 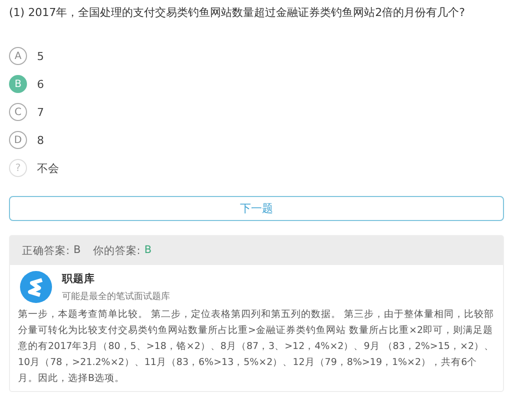 What do you see at coordinates (18, 168) in the screenshot?
I see `option-letter: ?` at bounding box center [18, 168].